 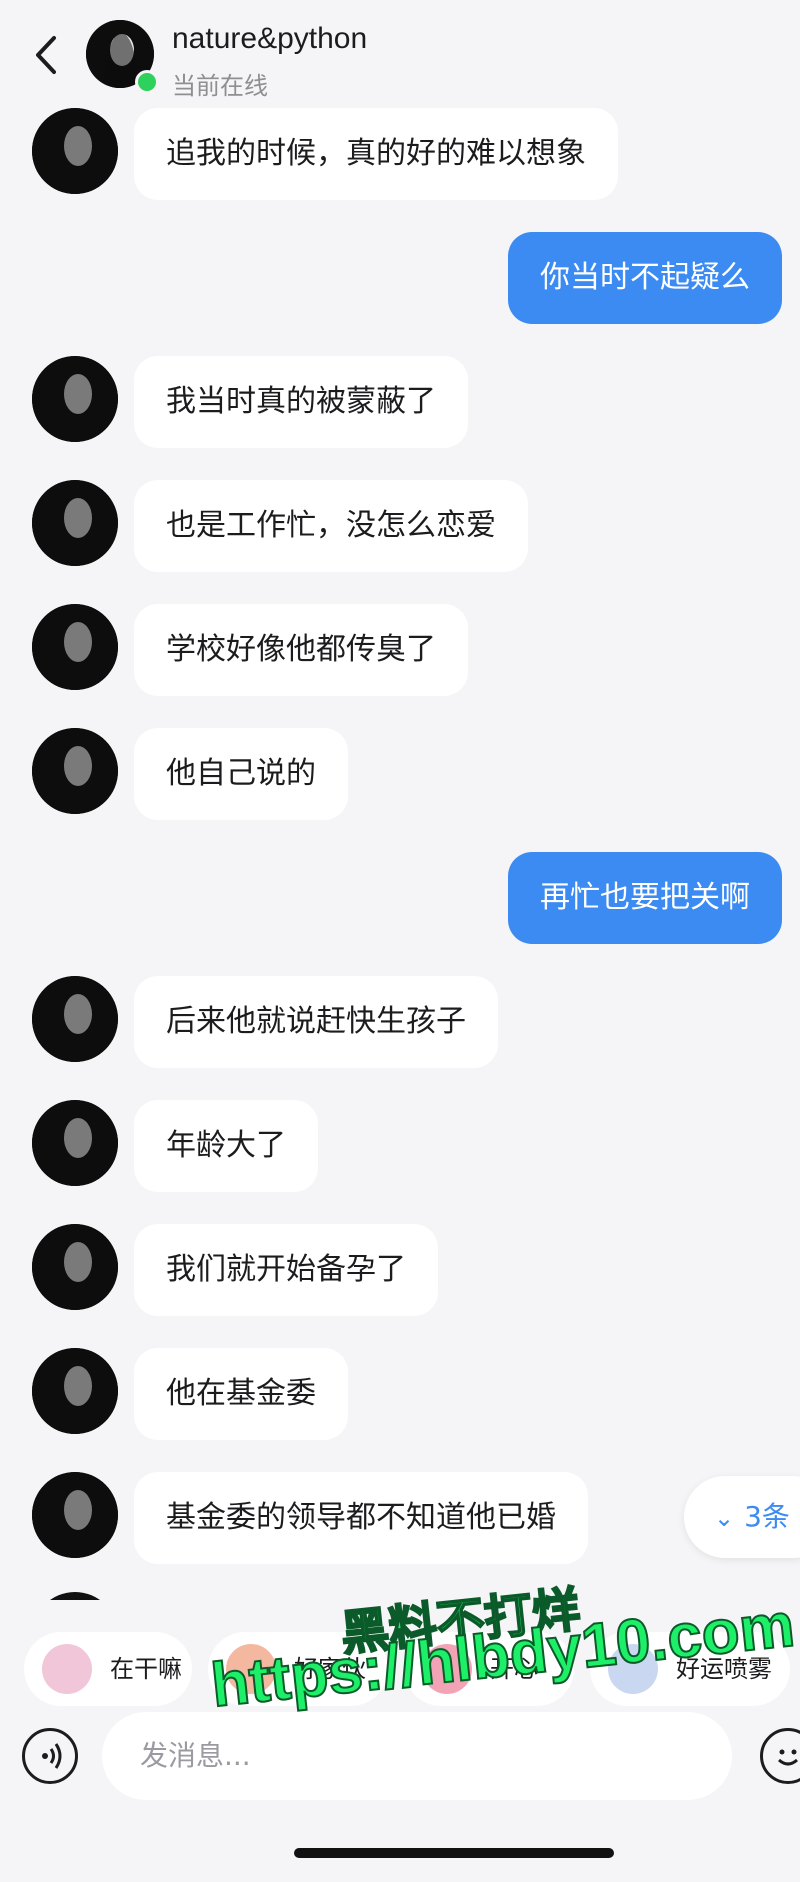 What do you see at coordinates (633, 1669) in the screenshot?
I see `spray-emoji-icon` at bounding box center [633, 1669].